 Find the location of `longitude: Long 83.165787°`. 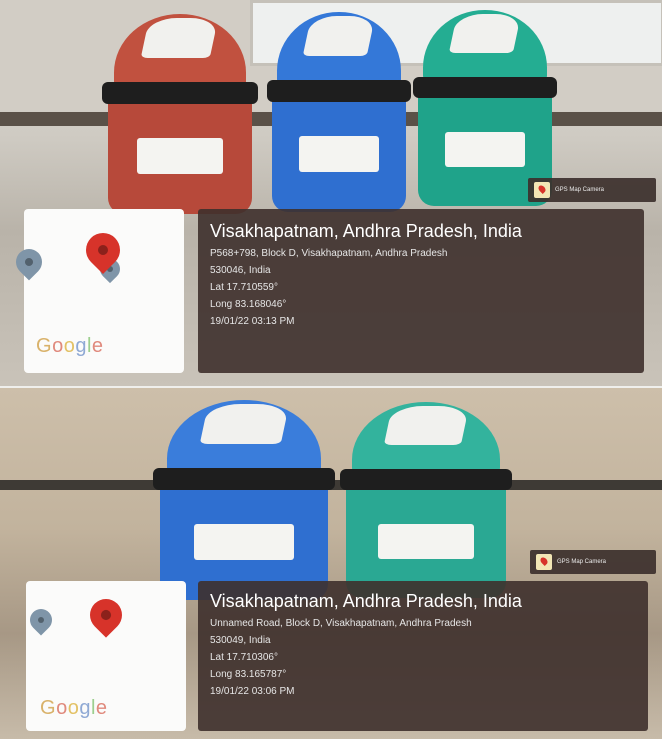

longitude: Long 83.165787° is located at coordinates (248, 674).